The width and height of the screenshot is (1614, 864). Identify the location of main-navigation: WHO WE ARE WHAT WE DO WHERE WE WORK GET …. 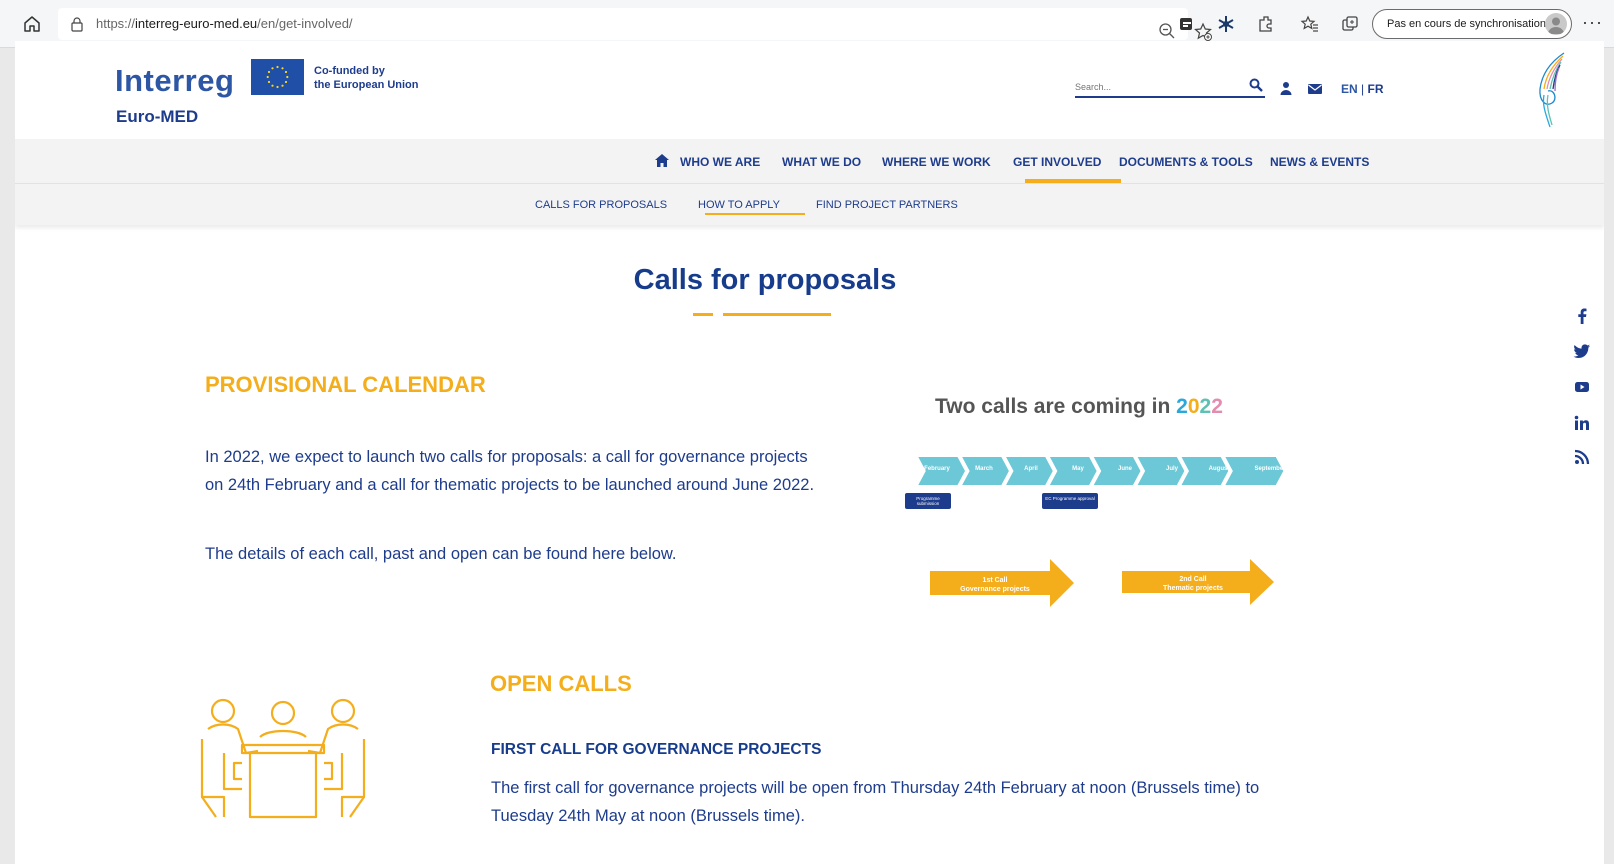
(809, 161).